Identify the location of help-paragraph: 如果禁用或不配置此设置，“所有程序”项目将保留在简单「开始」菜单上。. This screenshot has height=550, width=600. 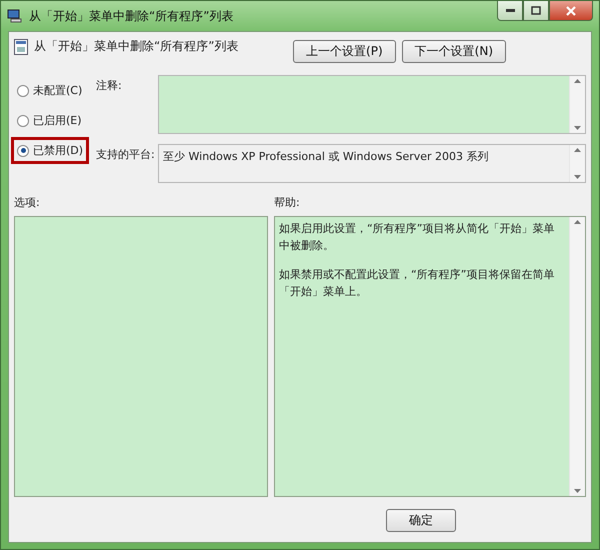
(417, 283).